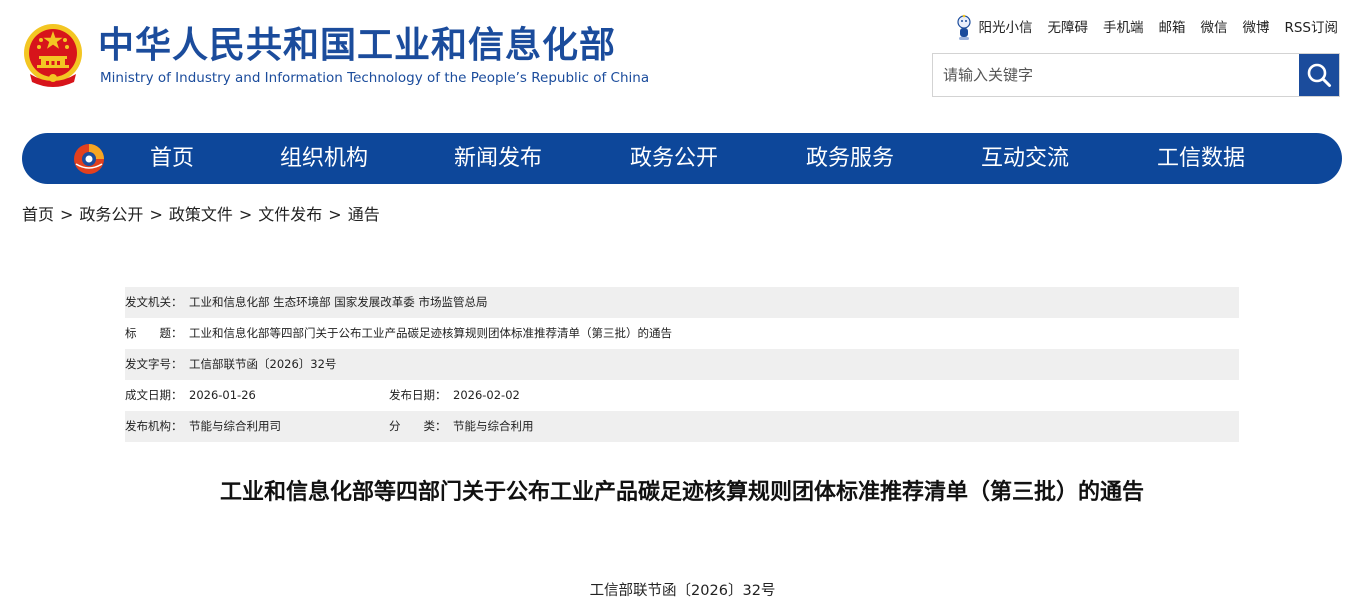  I want to click on nav-item-news: 新闻发布, so click(498, 158).